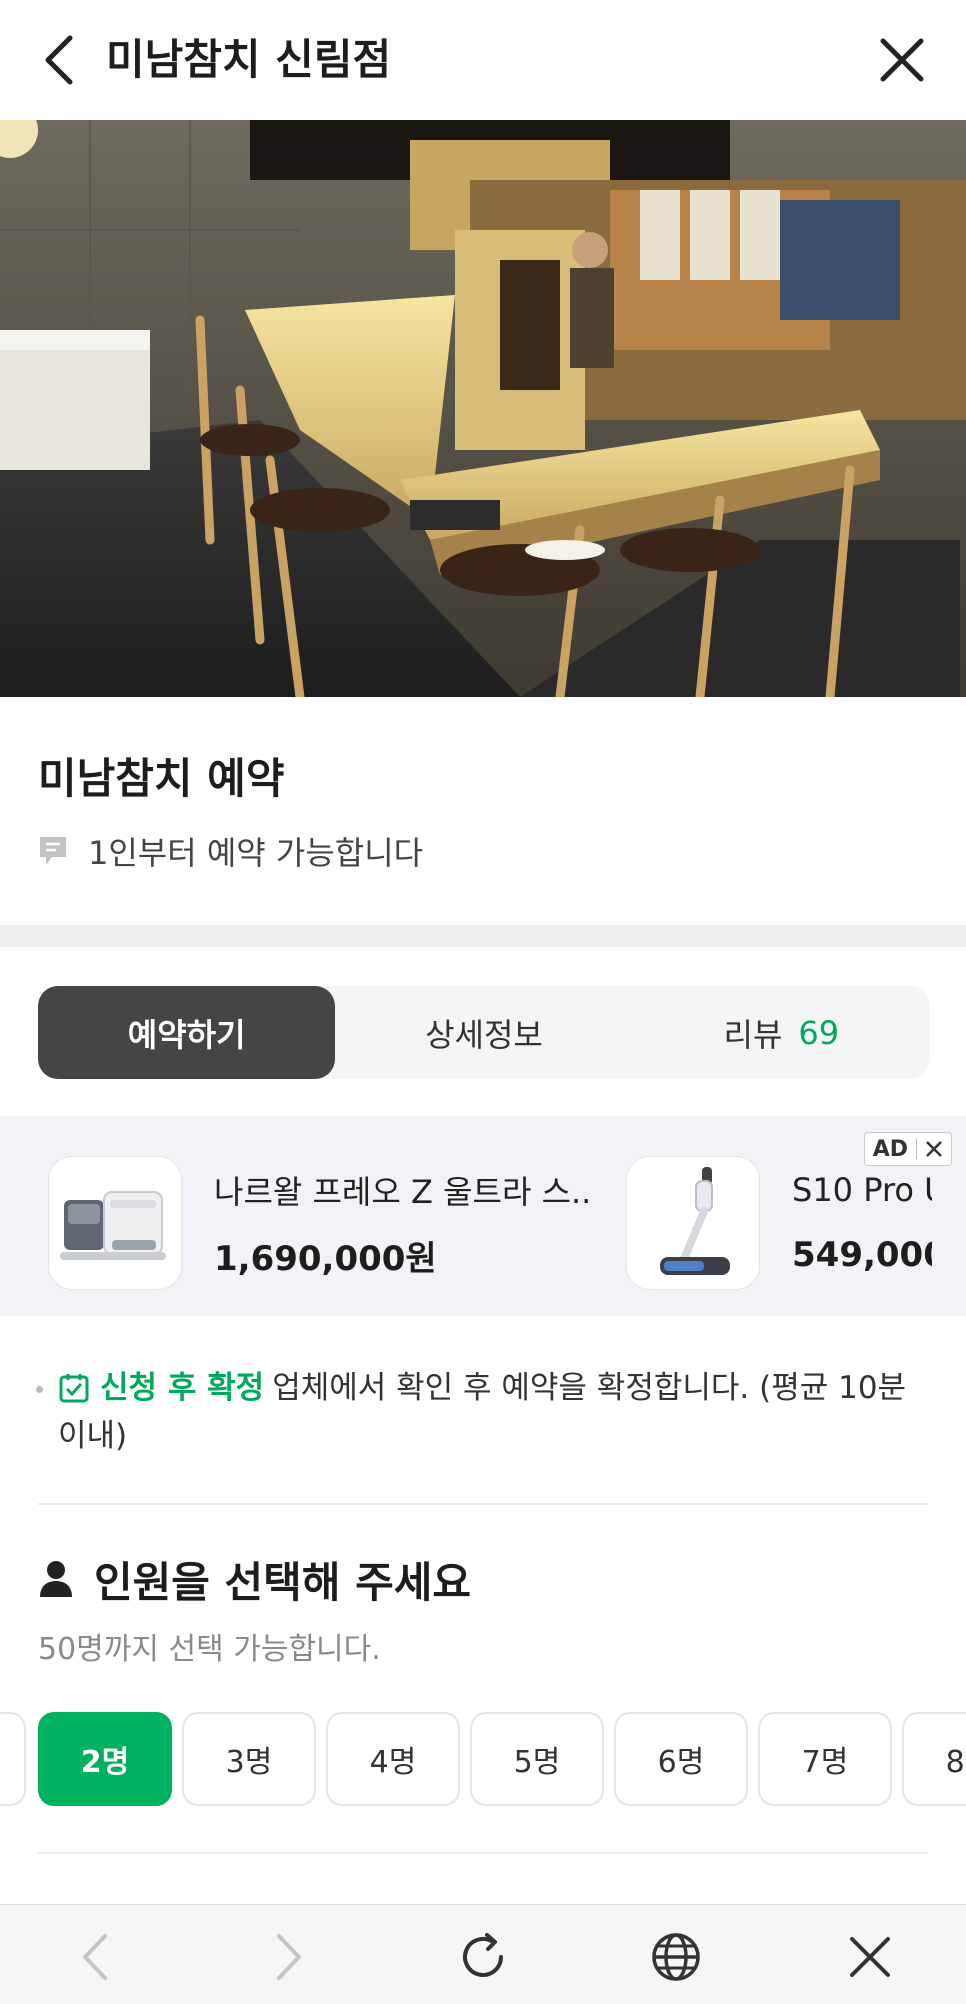 This screenshot has width=966, height=2004. I want to click on booking-note: 1인부터 예약 가능합니다, so click(230, 851).